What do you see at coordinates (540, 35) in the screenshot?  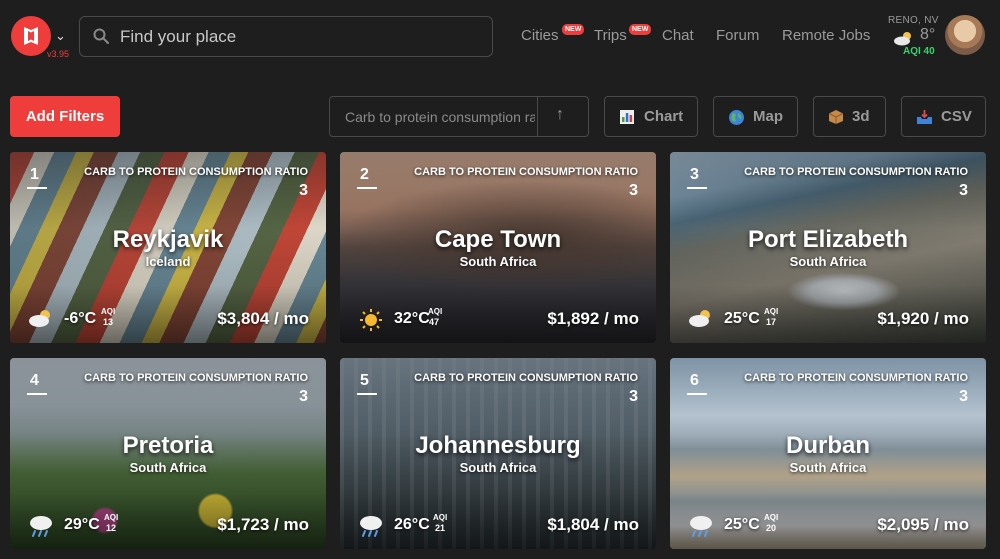 I see `nav-cities: Cities` at bounding box center [540, 35].